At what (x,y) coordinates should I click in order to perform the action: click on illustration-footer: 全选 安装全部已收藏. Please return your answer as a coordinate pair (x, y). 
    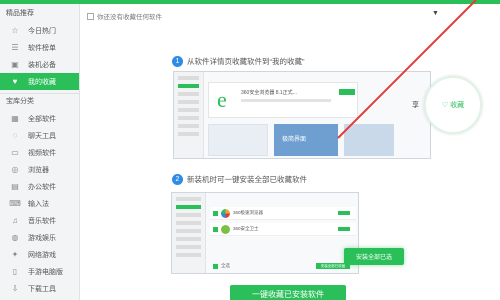
    Looking at the image, I should click on (283, 266).